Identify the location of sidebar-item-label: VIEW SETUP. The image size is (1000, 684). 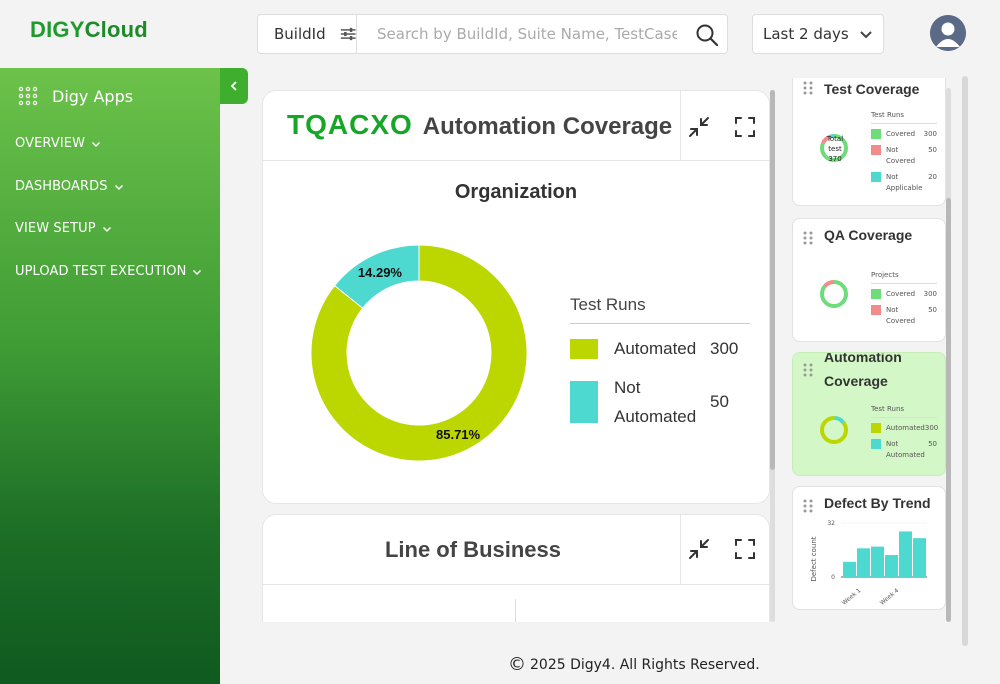
(55, 228).